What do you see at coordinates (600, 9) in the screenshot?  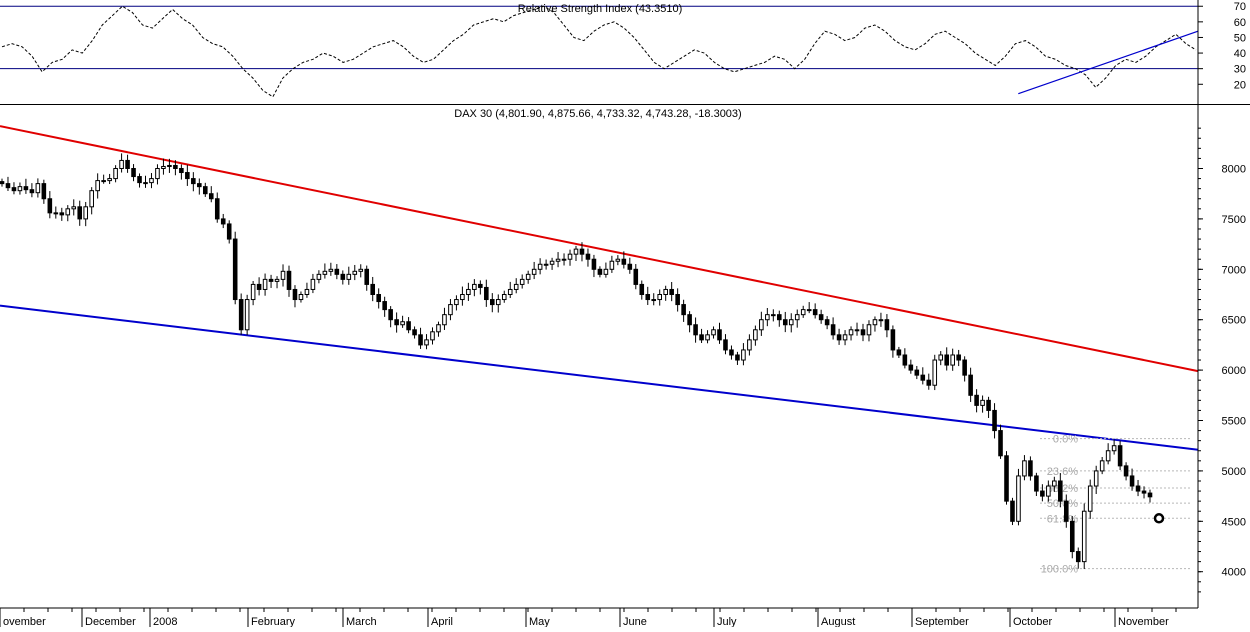 I see `rsi-title: Relative Strength Index (43.3510)` at bounding box center [600, 9].